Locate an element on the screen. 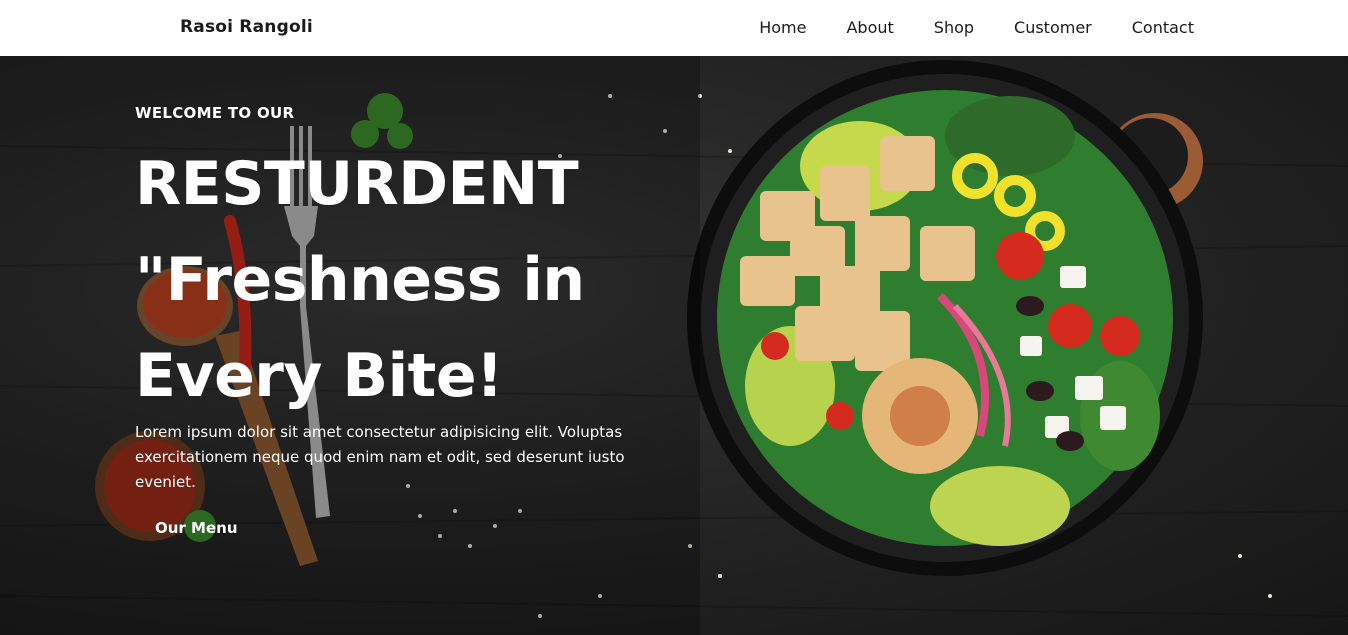 This screenshot has height=635, width=1348. our-menu-button: Our Menu is located at coordinates (196, 528).